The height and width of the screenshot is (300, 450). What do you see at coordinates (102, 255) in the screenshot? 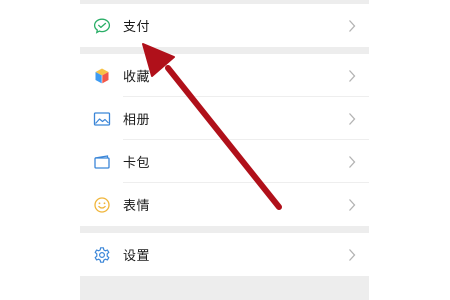
I see `settings-gear-icon` at bounding box center [102, 255].